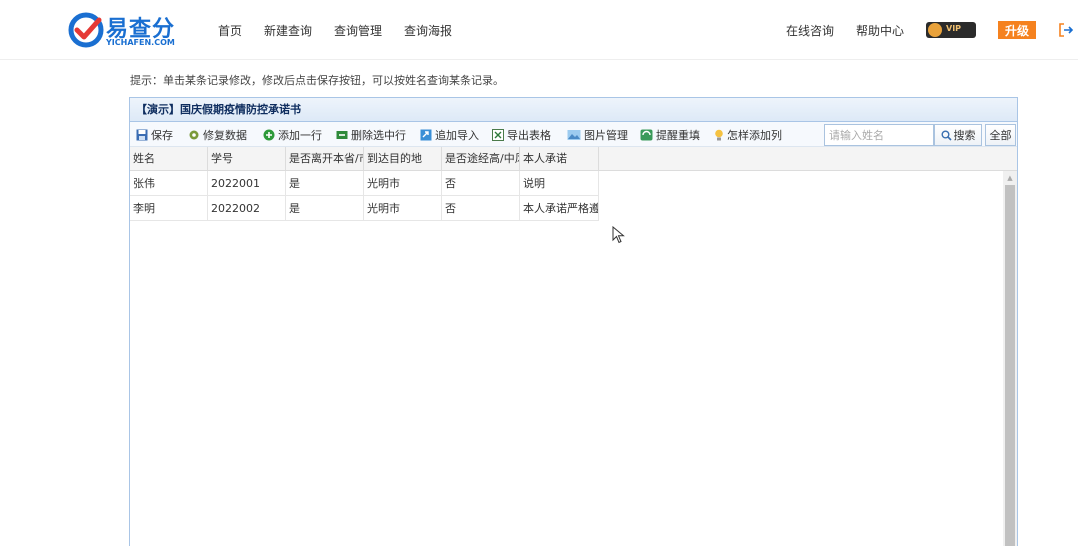 Image resolution: width=1078 pixels, height=546 pixels. What do you see at coordinates (559, 208) in the screenshot?
I see `cell-promise: 本人承诺严格遵守` at bounding box center [559, 208].